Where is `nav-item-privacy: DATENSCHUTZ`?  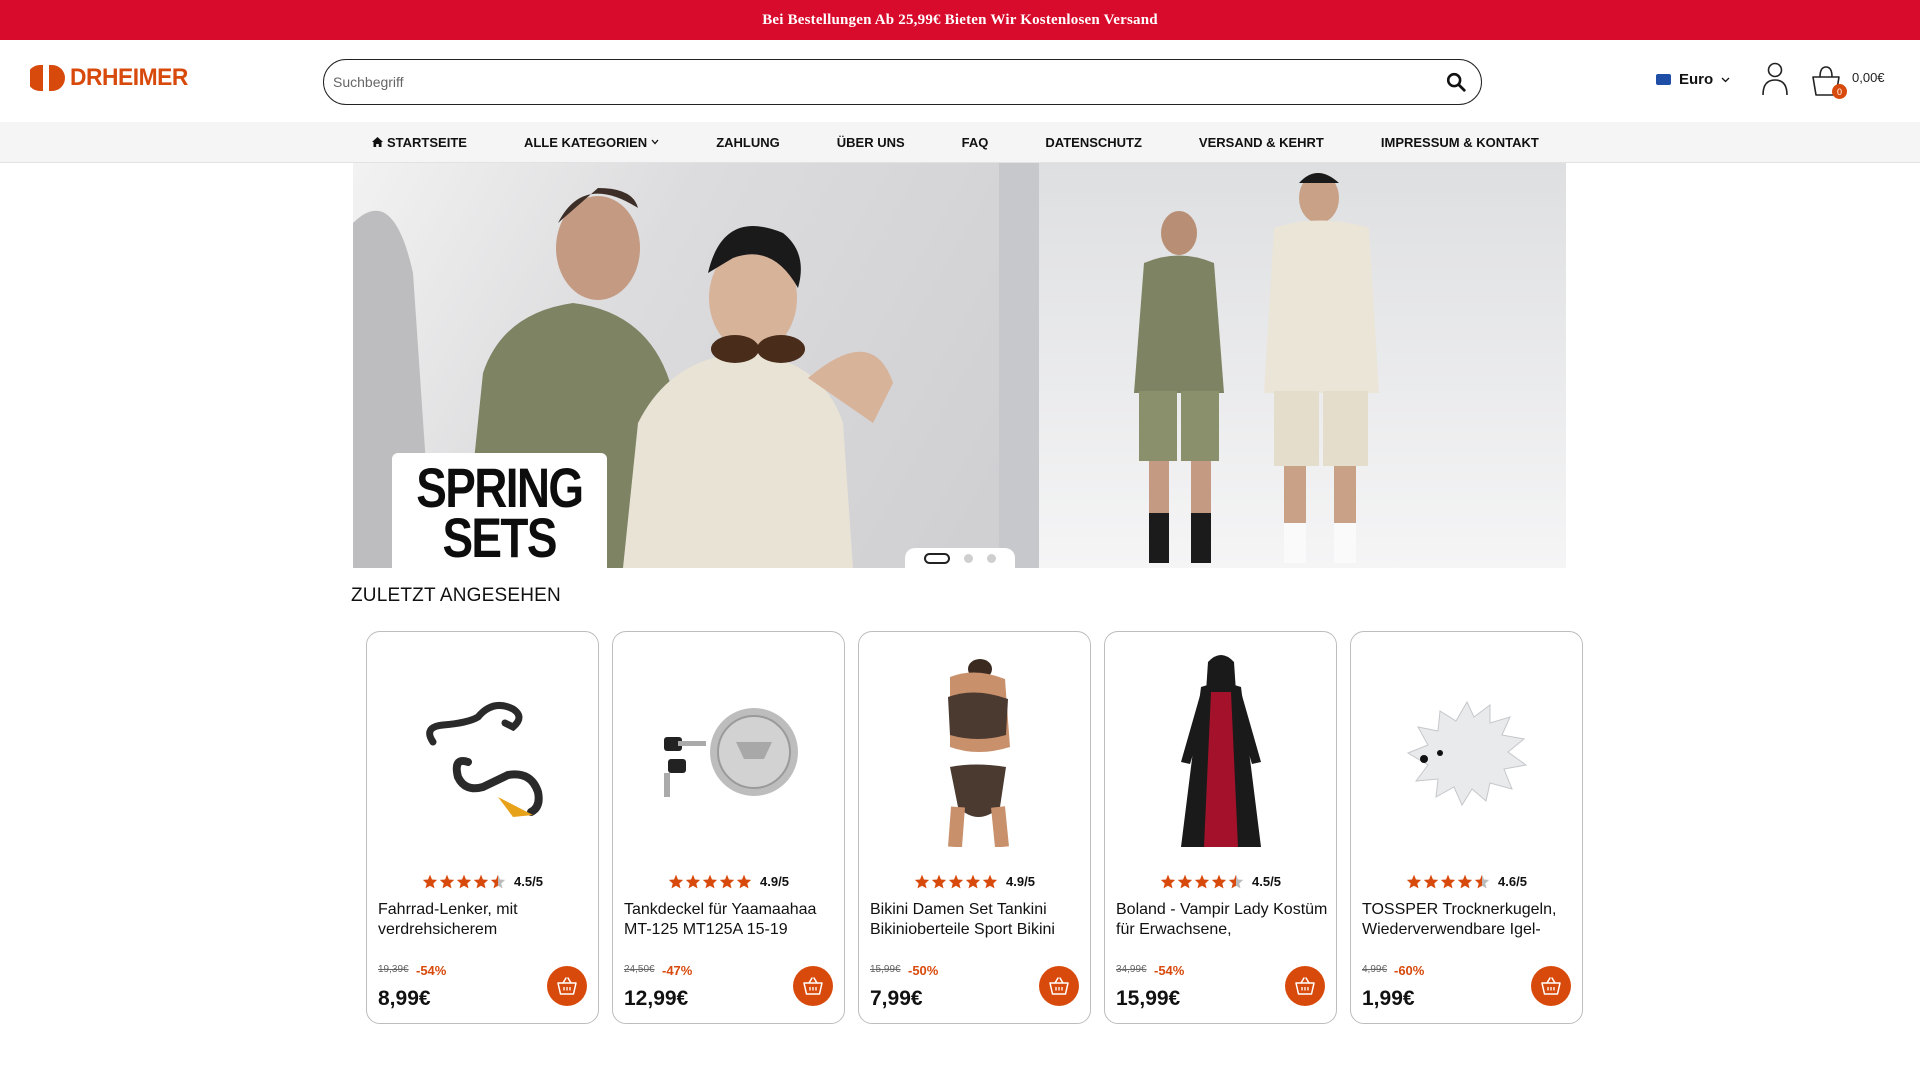 nav-item-privacy: DATENSCHUTZ is located at coordinates (1093, 142).